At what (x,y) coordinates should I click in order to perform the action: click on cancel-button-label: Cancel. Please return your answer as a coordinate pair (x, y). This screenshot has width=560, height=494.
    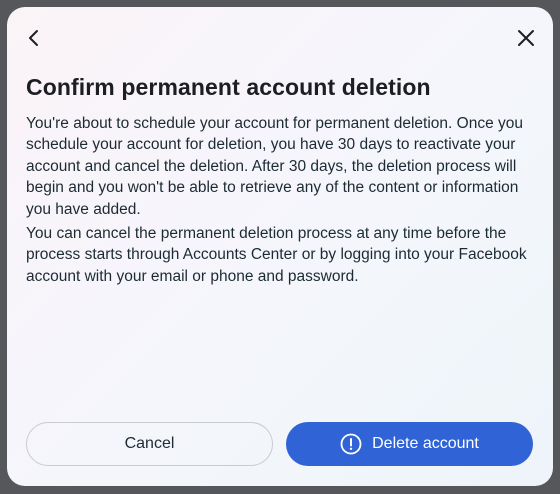
    Looking at the image, I should click on (149, 443).